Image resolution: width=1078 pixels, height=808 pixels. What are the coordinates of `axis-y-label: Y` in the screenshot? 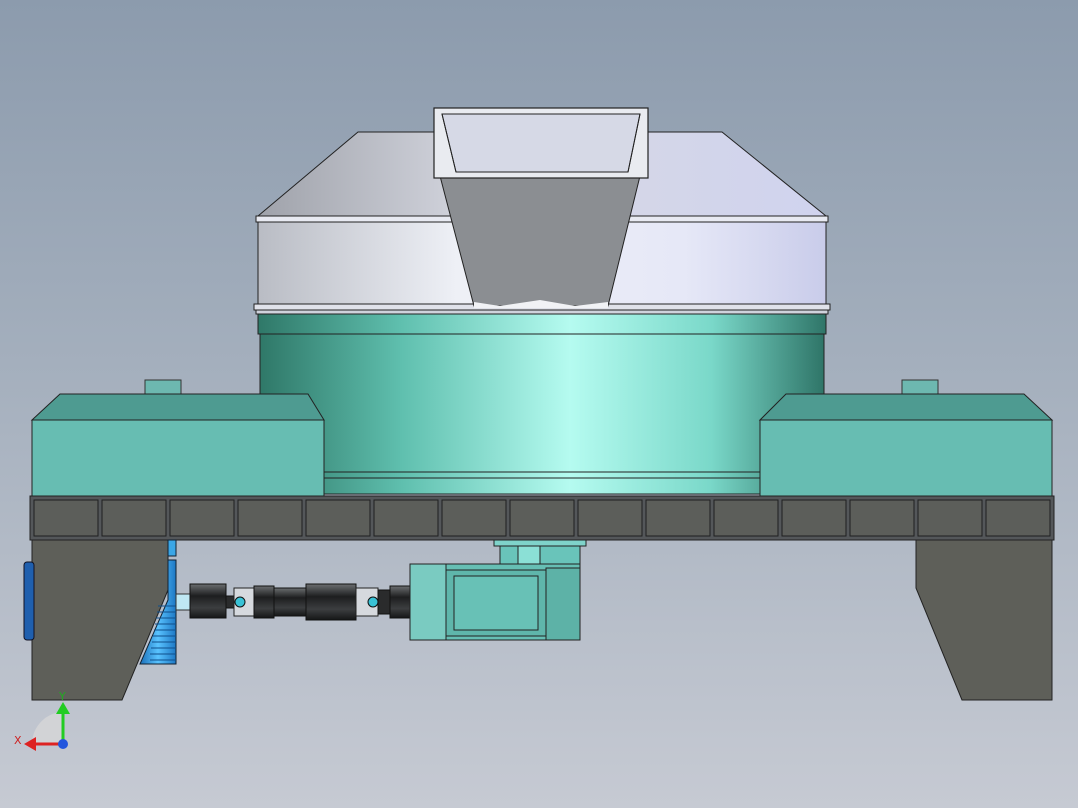 It's located at (62, 696).